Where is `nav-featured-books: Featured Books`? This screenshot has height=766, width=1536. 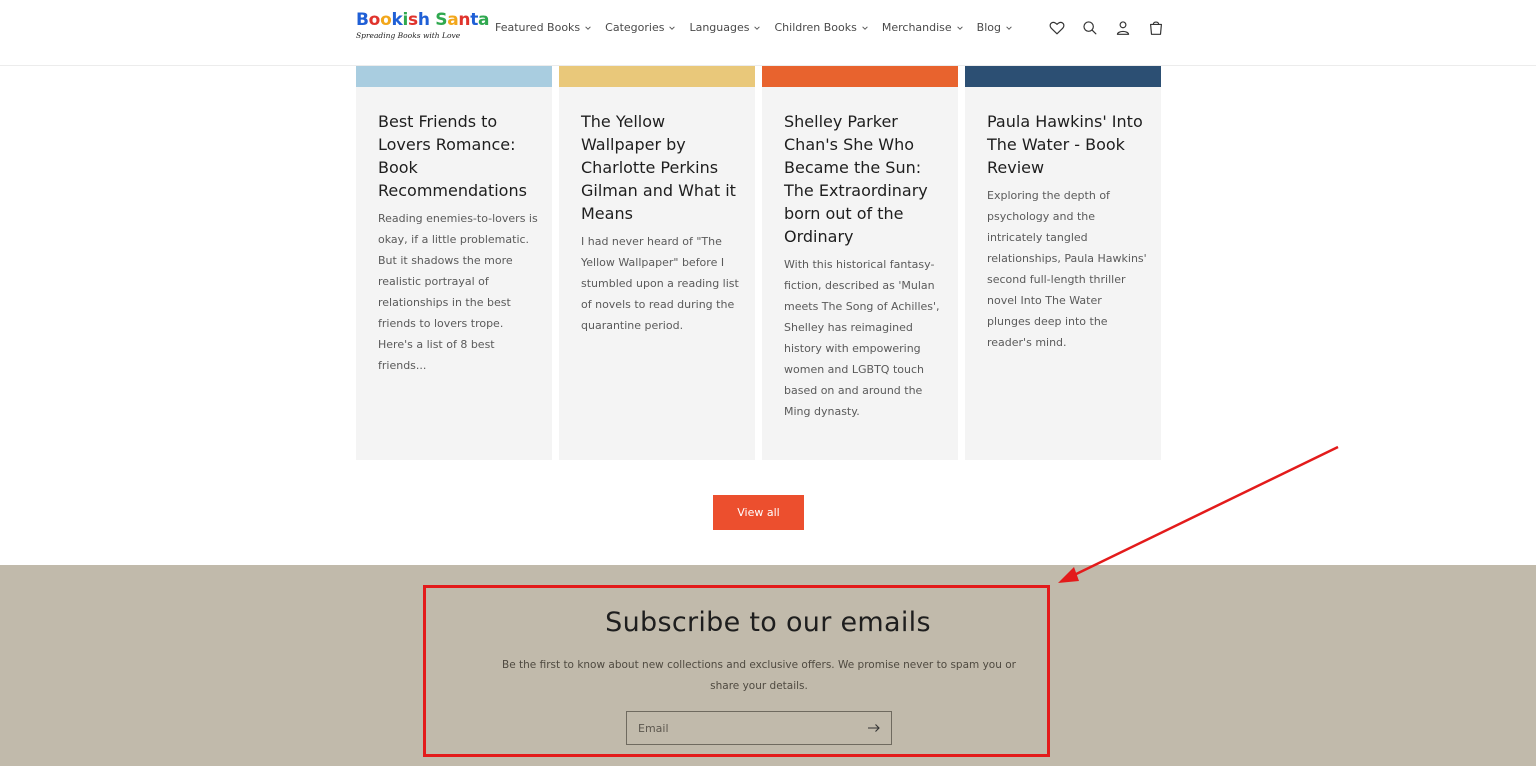
nav-featured-books: Featured Books is located at coordinates (543, 27).